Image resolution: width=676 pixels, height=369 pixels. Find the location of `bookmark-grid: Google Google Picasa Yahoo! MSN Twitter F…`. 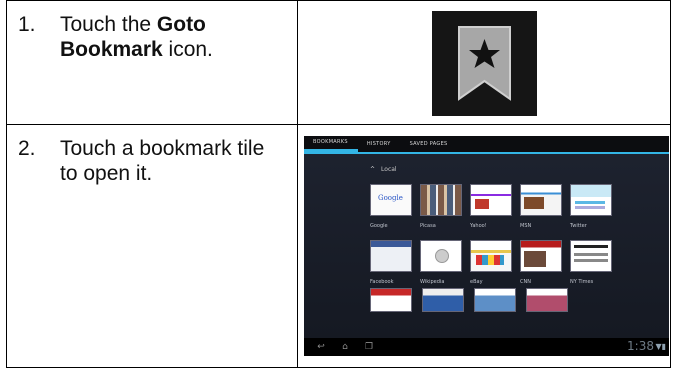

bookmark-grid: Google Google Picasa Yahoo! MSN Twitter F… is located at coordinates (500, 235).